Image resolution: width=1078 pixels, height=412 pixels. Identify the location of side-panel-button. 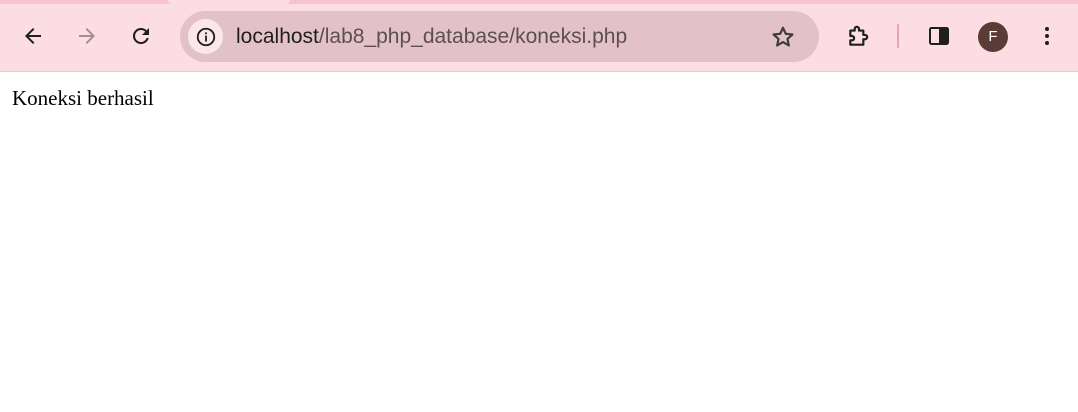
(939, 36).